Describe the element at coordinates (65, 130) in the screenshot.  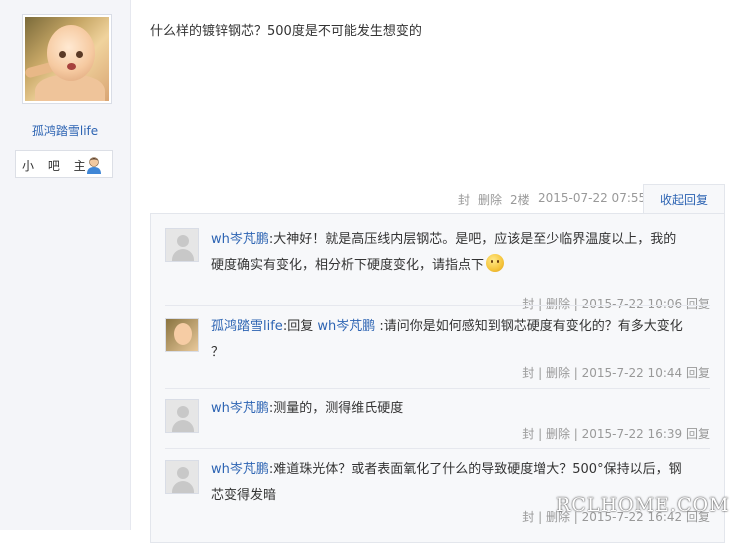
I see `author-name: 孤鸿踏雪life` at that location.